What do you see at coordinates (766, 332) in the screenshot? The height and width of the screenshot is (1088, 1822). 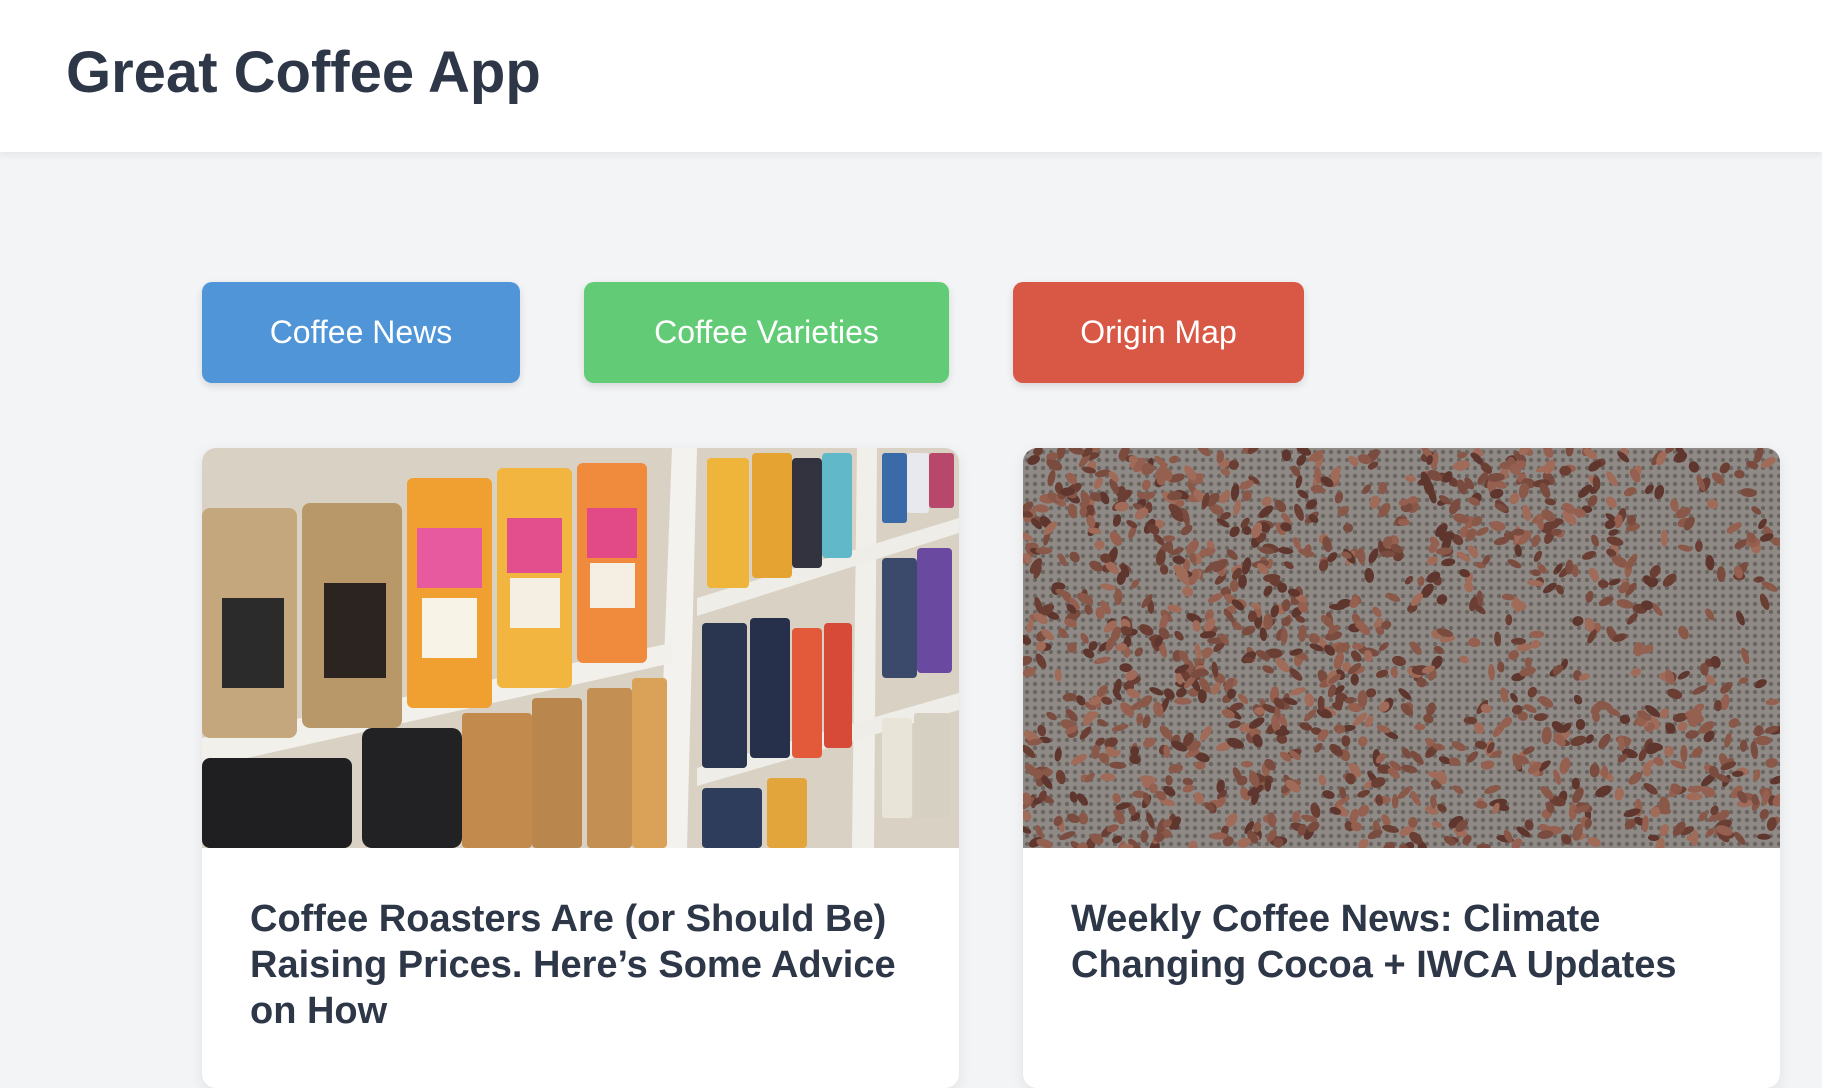 I see `coffee-varieties-button: Coffee Varieties` at bounding box center [766, 332].